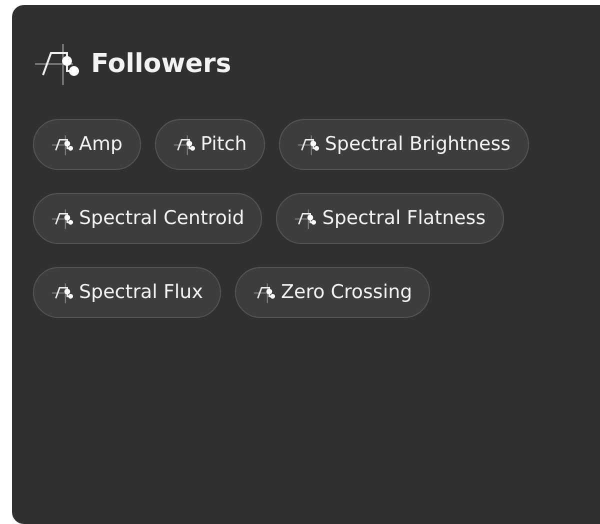 The width and height of the screenshot is (600, 524). I want to click on follower-chip: Zero Crossing, so click(332, 292).